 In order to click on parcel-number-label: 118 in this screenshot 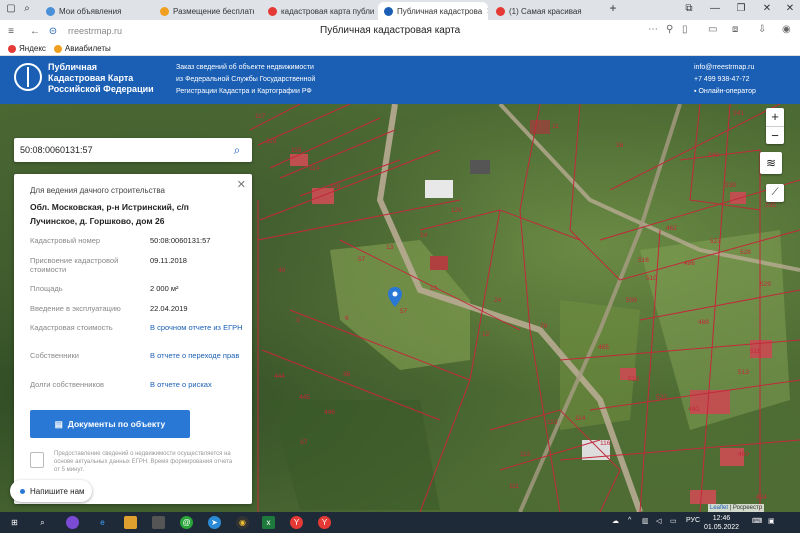, I will do `click(335, 186)`.